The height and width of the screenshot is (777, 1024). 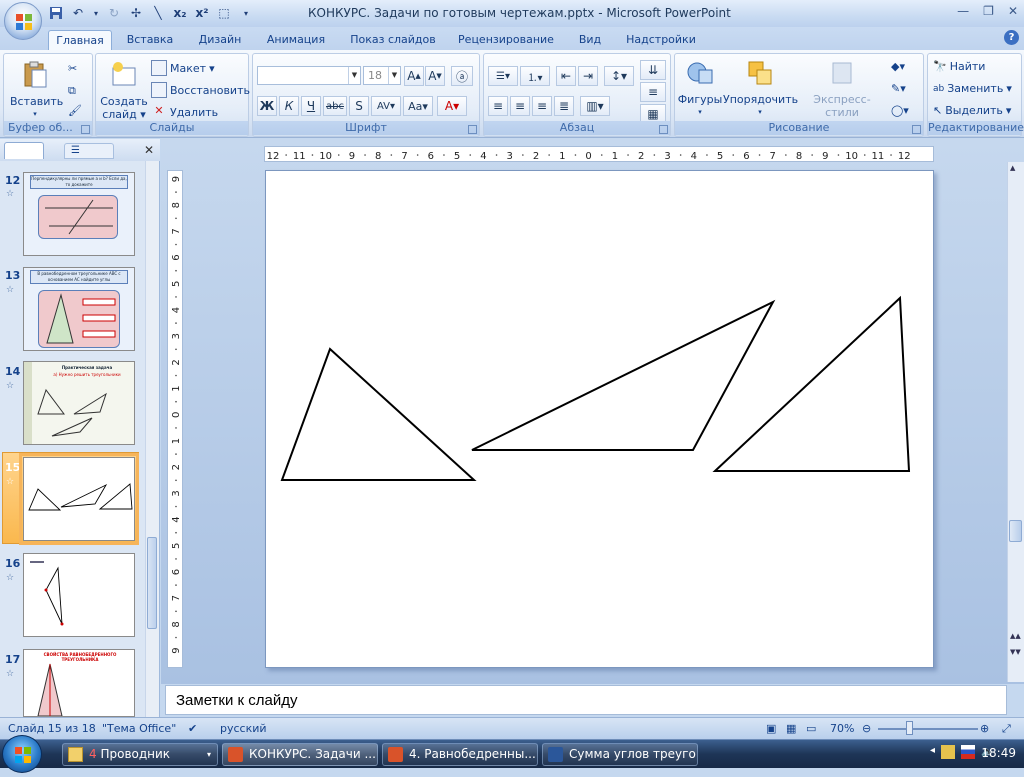 I want to click on font-color-icon: A▾, so click(x=452, y=106).